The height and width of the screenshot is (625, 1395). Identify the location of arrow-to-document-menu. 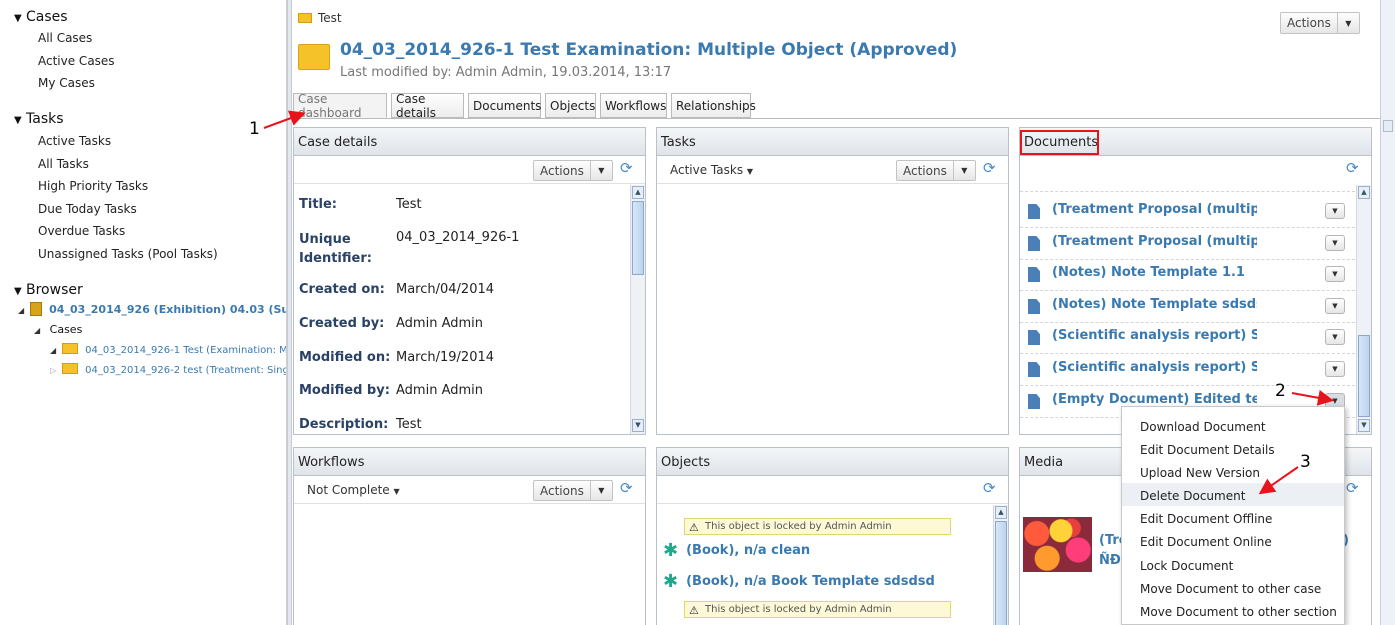
(1312, 397).